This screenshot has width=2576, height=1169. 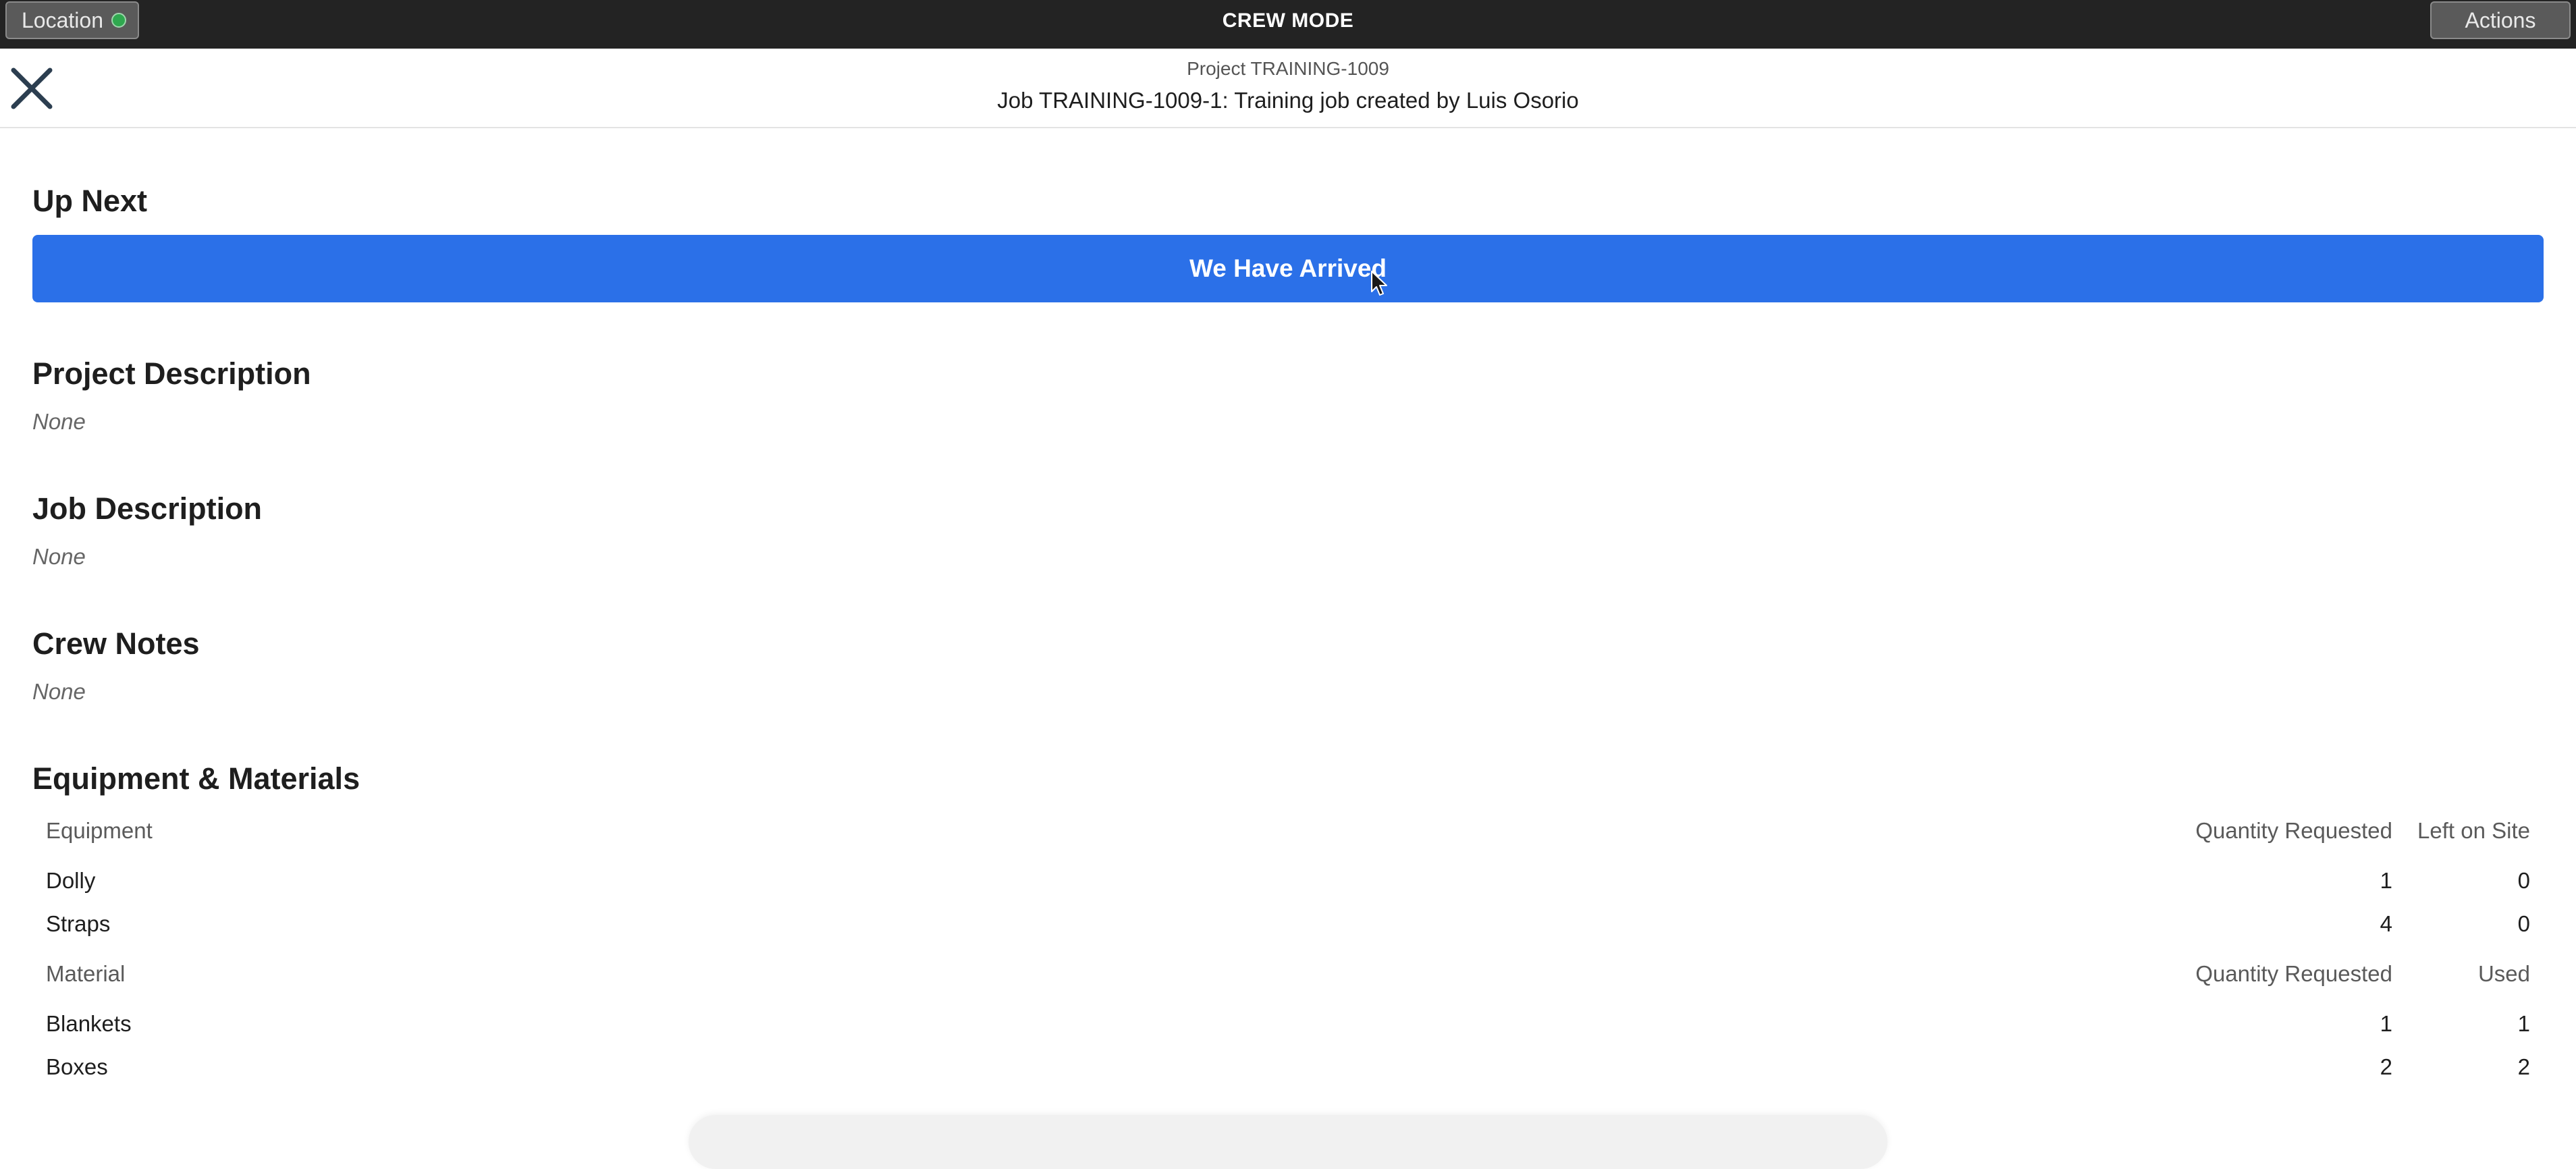 I want to click on table-row: Dolly 1 0, so click(x=1288, y=882).